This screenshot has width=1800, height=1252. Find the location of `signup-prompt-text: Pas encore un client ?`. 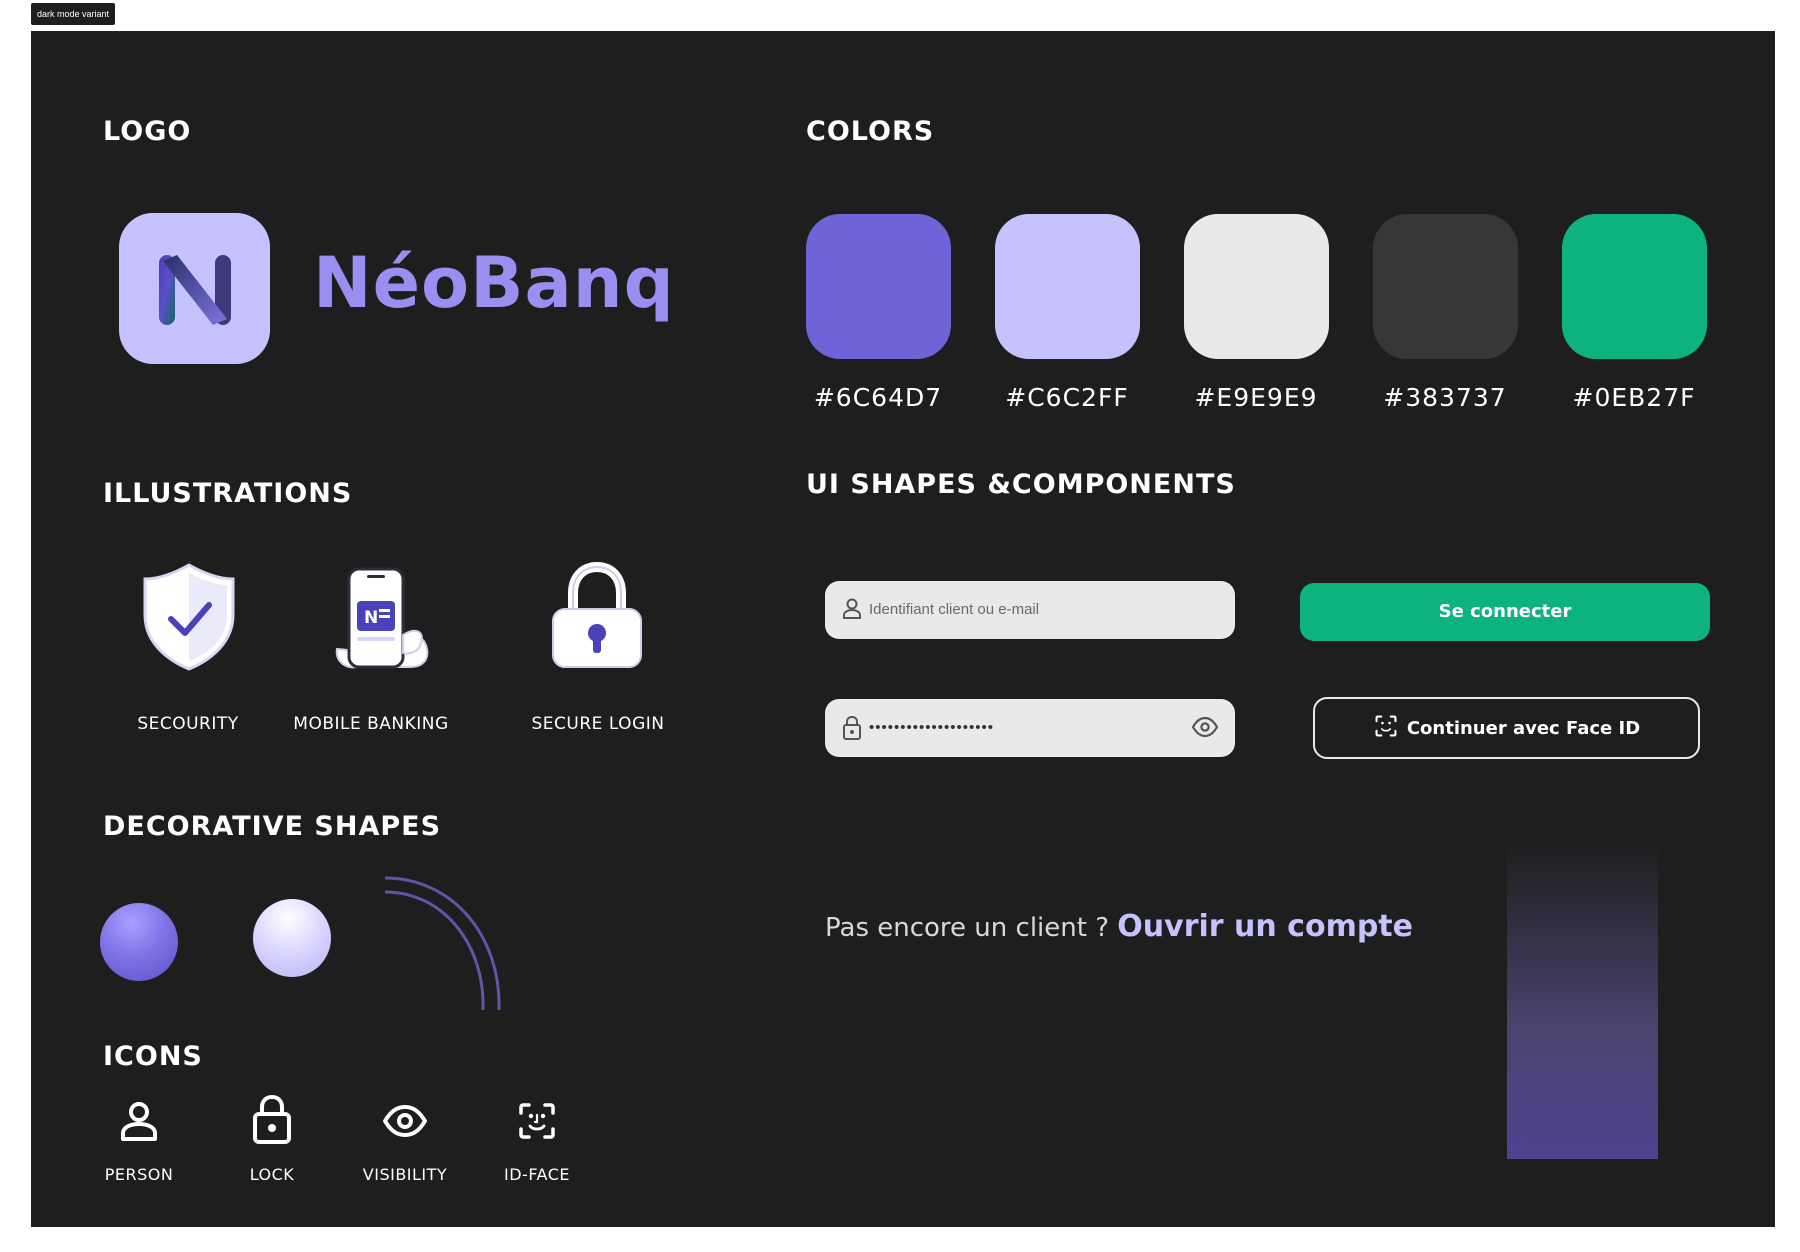

signup-prompt-text: Pas encore un client ? is located at coordinates (967, 928).